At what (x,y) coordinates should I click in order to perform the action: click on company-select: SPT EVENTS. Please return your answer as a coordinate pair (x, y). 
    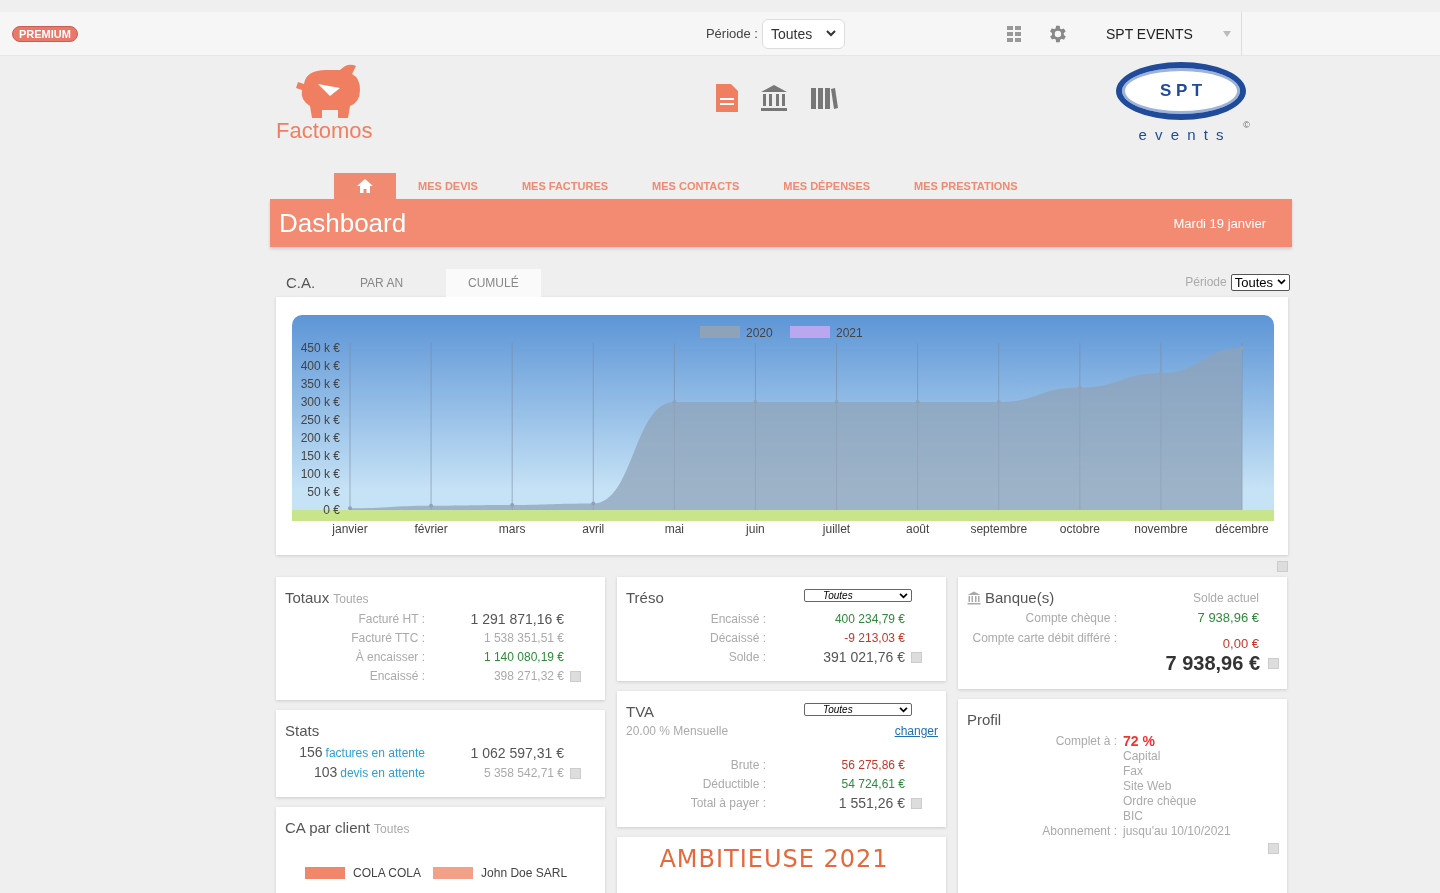
    Looking at the image, I should click on (1161, 33).